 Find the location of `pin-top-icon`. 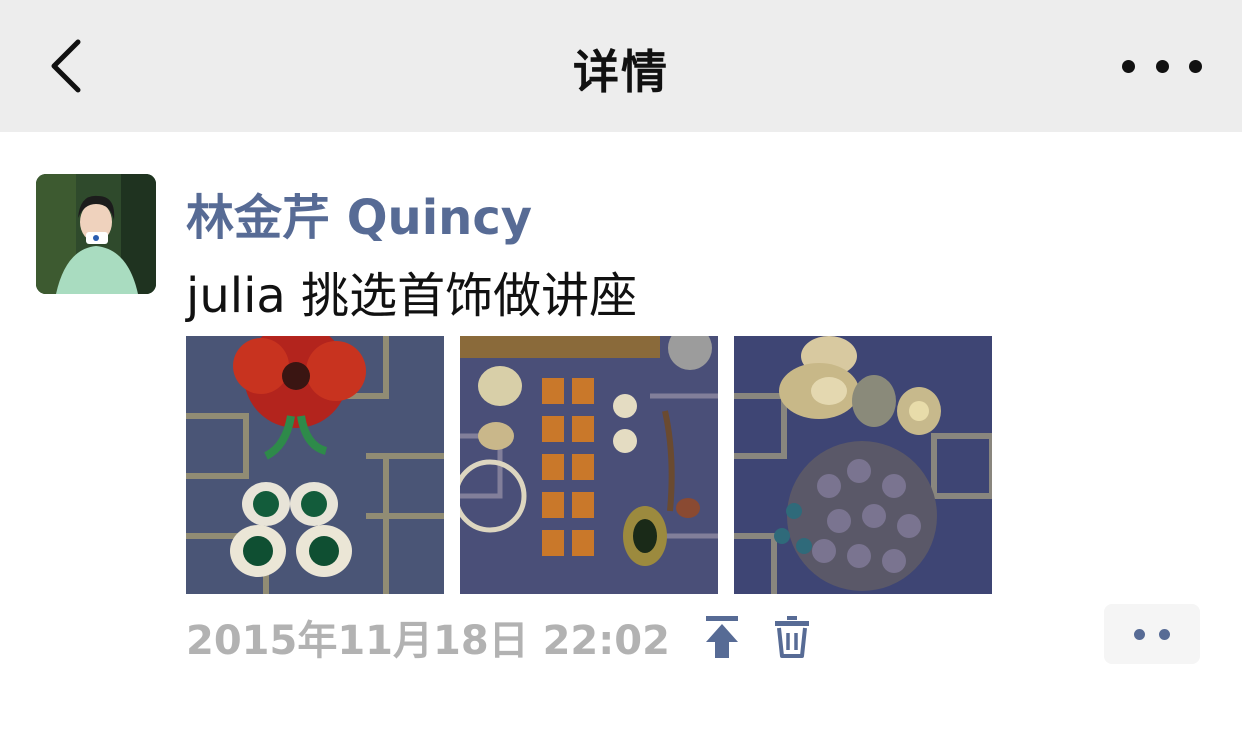

pin-top-icon is located at coordinates (721, 637).